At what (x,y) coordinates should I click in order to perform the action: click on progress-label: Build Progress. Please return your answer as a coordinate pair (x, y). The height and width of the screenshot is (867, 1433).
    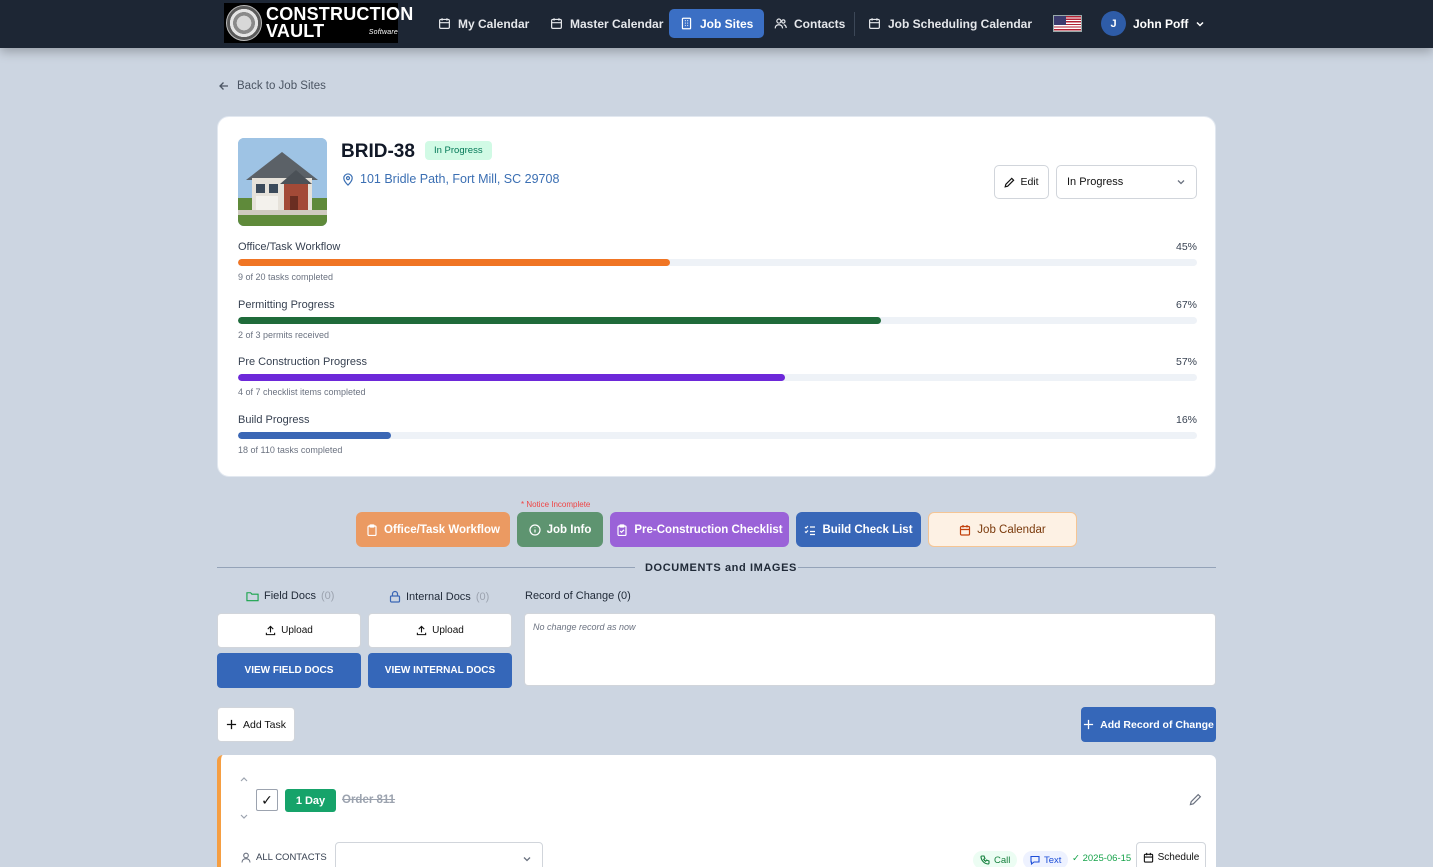
    Looking at the image, I should click on (274, 420).